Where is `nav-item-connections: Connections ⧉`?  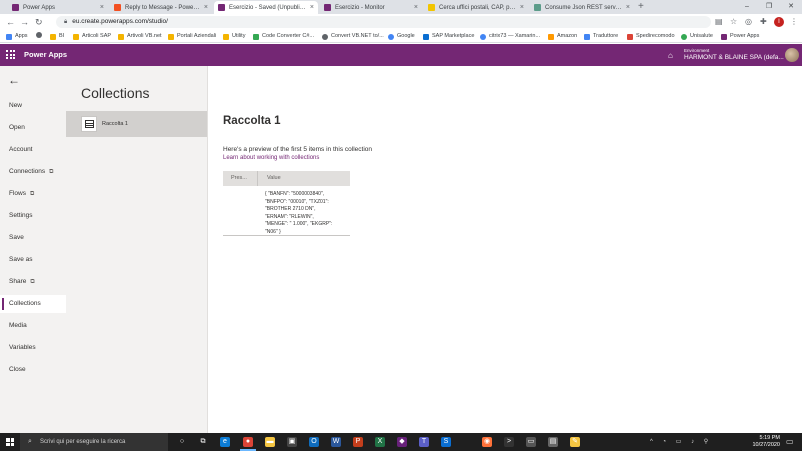
nav-item-connections: Connections ⧉ is located at coordinates (33, 172).